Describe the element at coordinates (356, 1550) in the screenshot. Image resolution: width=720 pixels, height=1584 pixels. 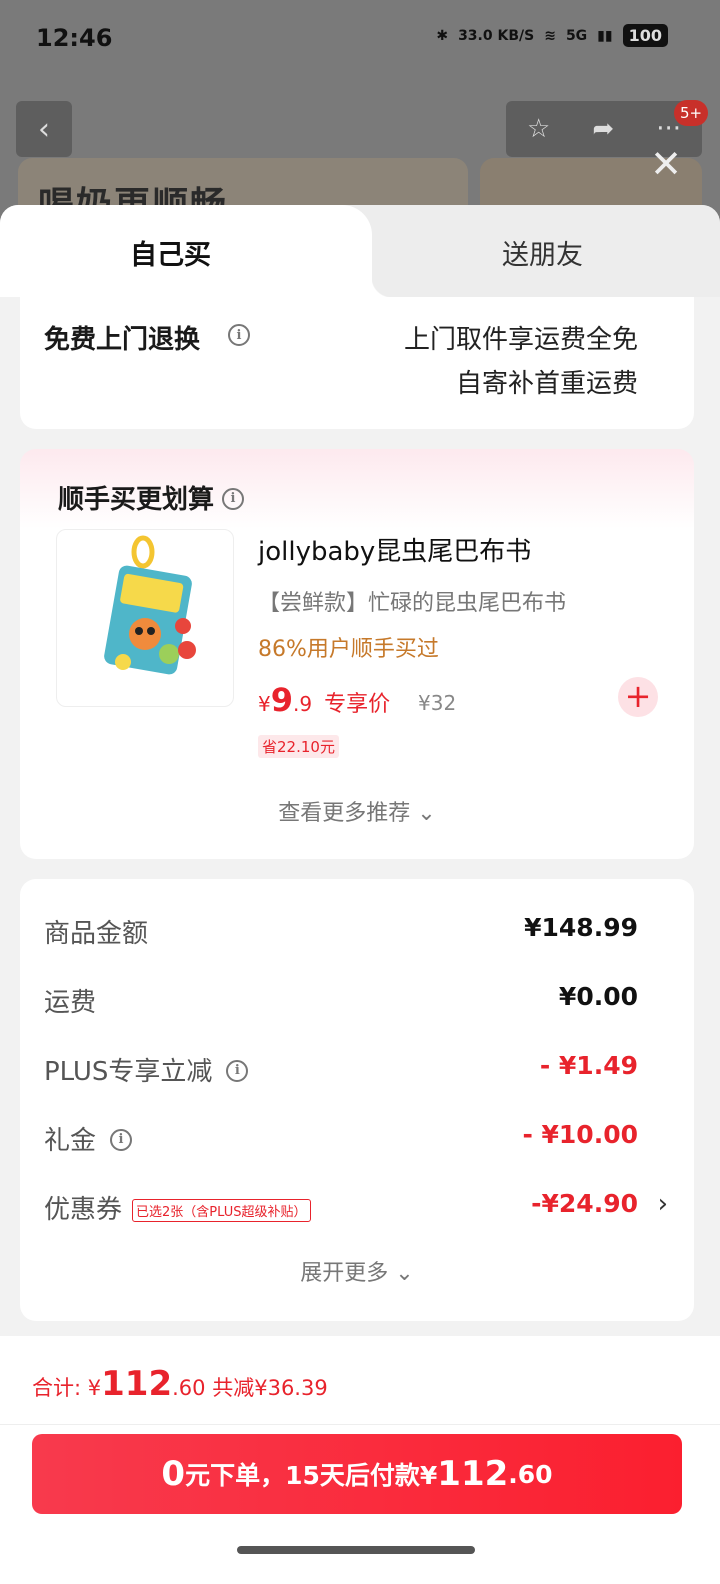
I see `home-indicator` at that location.